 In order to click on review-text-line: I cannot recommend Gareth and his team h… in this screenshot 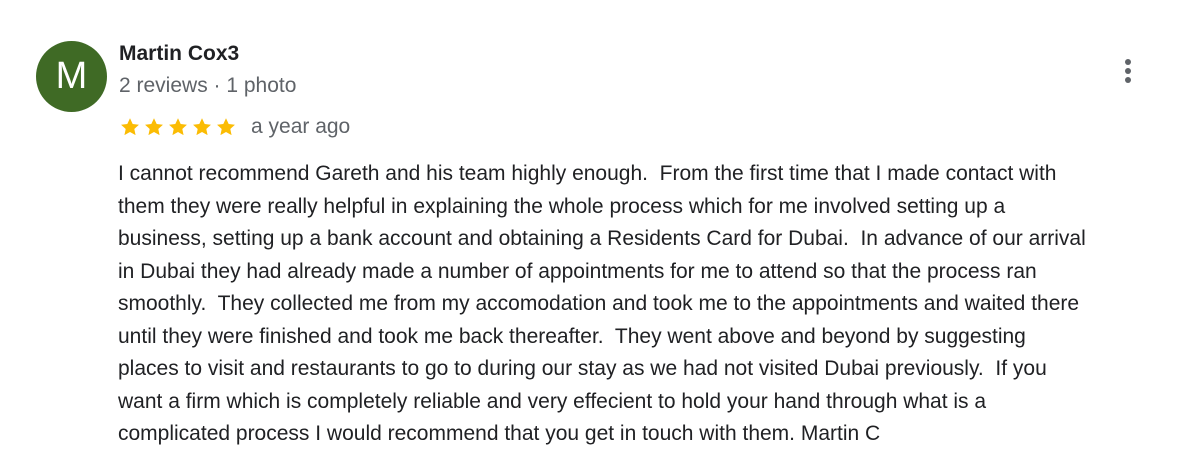, I will do `click(587, 173)`.